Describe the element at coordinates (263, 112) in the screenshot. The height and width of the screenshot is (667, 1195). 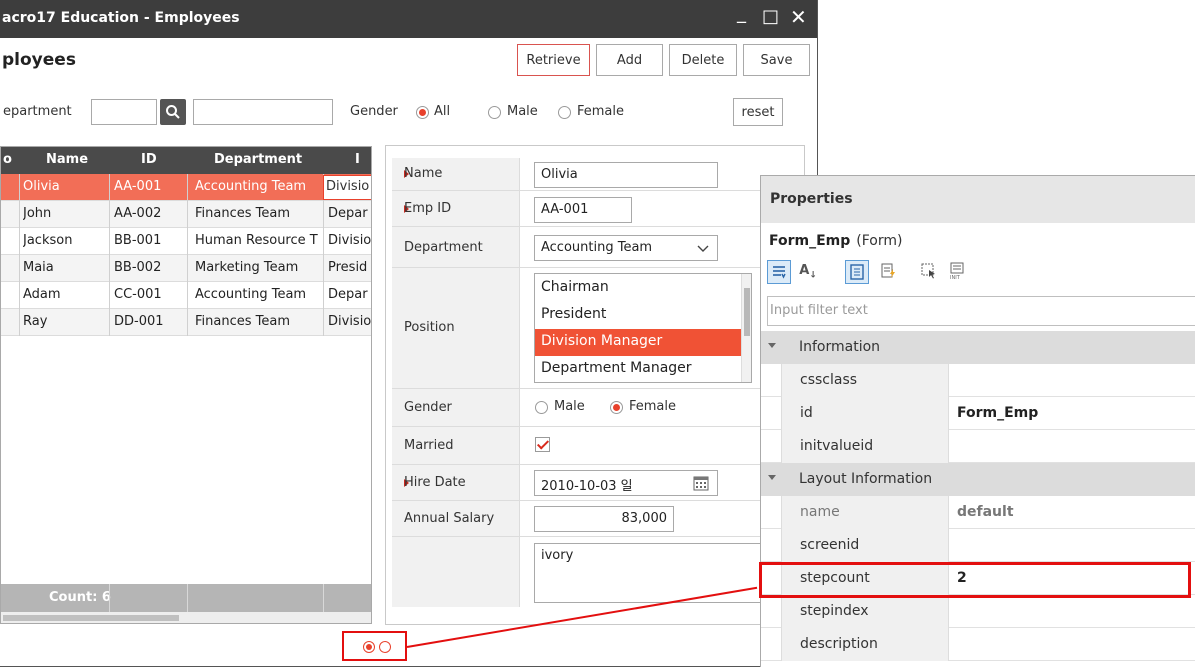
I see `department-name-input` at that location.